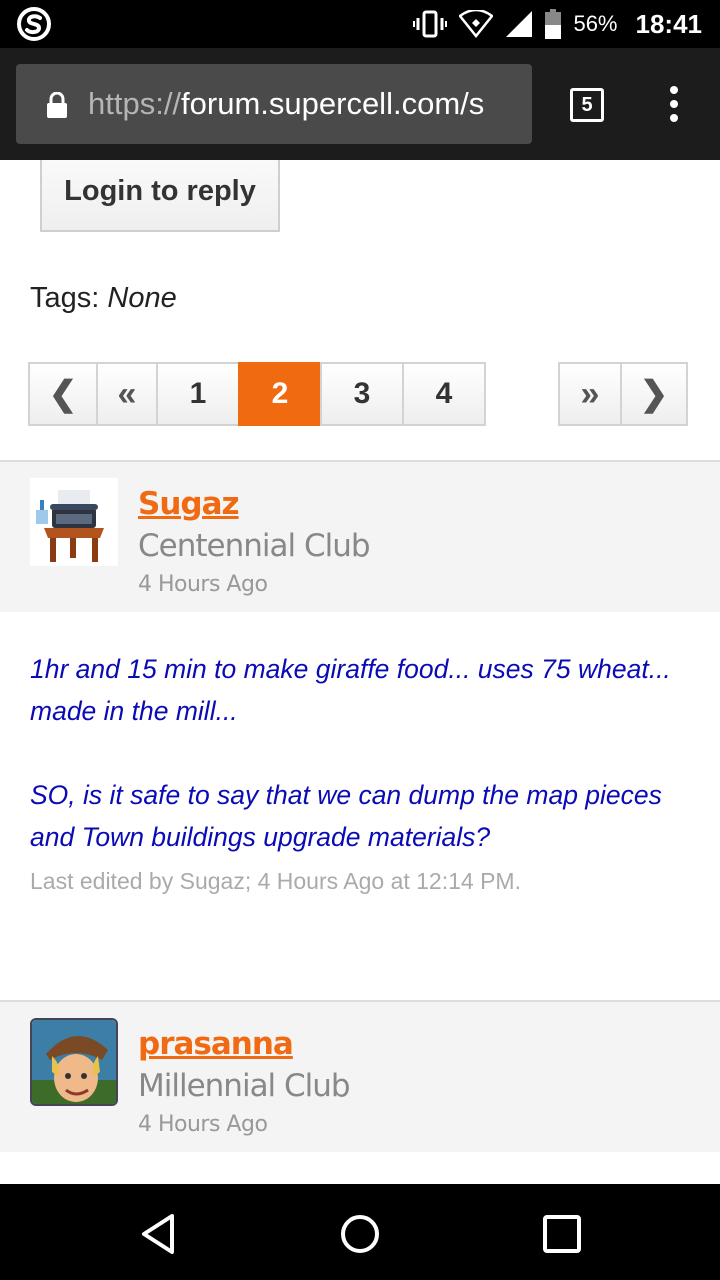 The width and height of the screenshot is (720, 1280). I want to click on page-1-button: 1, so click(198, 394).